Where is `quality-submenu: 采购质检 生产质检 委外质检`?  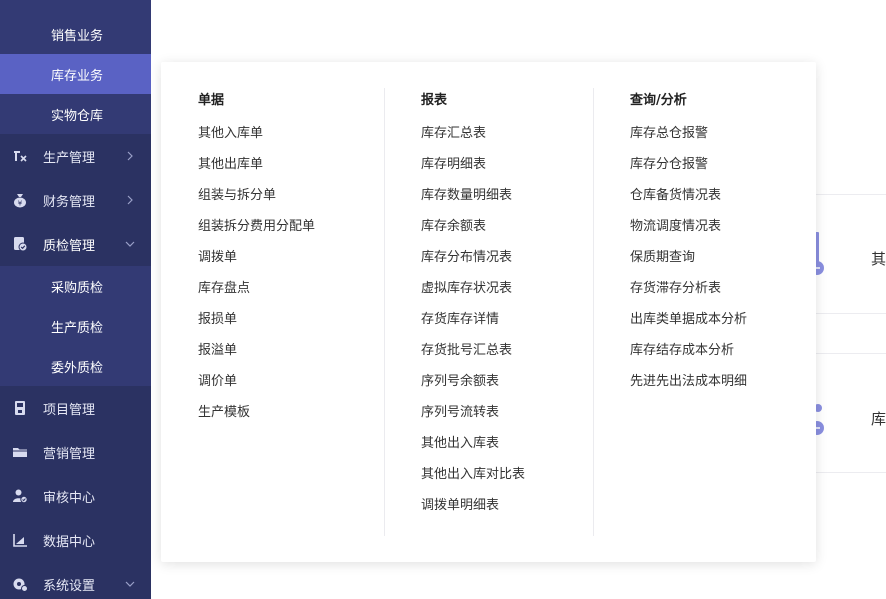 quality-submenu: 采购质检 生产质检 委外质检 is located at coordinates (75, 326).